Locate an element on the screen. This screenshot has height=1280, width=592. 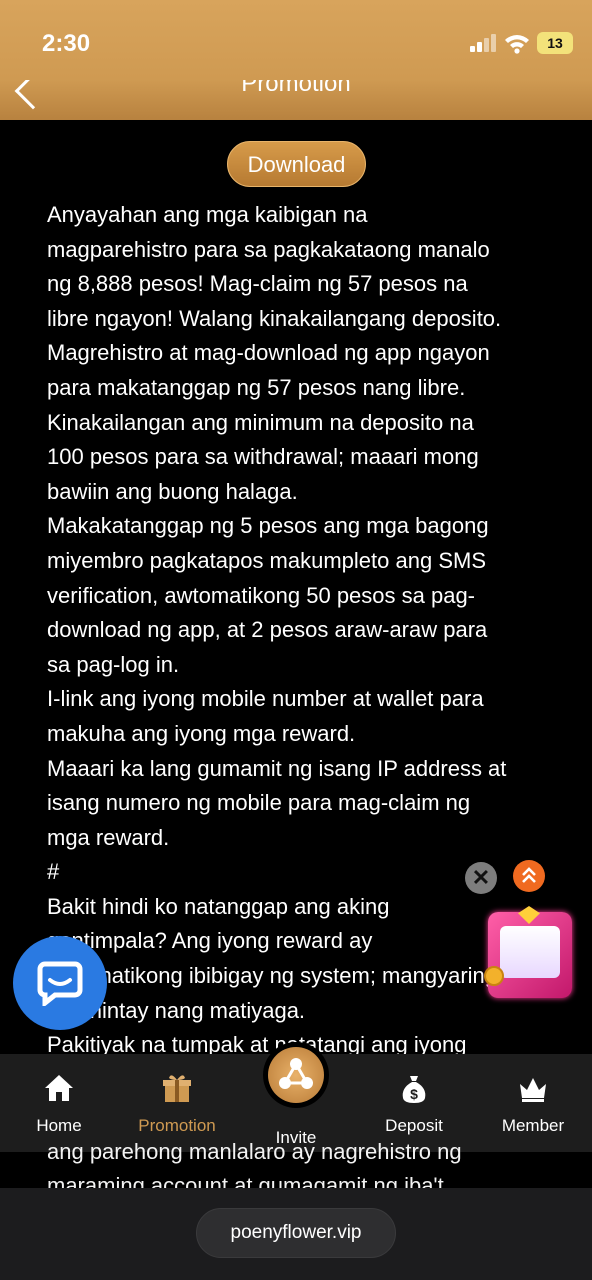
browser-toolbar: poenyflower.vip is located at coordinates (296, 1234).